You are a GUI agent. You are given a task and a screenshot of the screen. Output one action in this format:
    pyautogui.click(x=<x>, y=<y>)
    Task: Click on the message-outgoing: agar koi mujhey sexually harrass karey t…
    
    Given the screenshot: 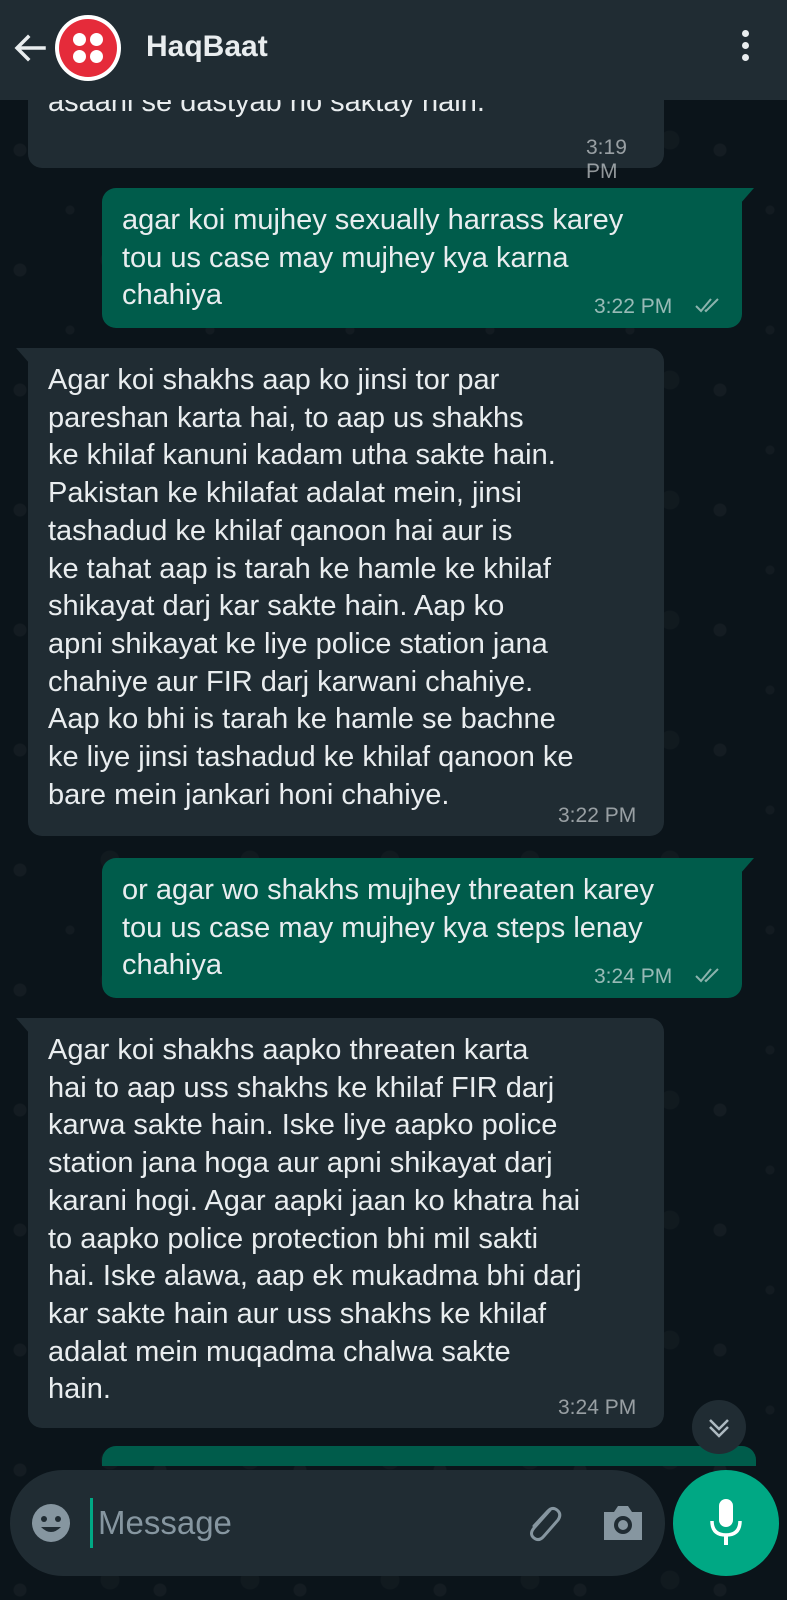 What is the action you would take?
    pyautogui.click(x=422, y=258)
    